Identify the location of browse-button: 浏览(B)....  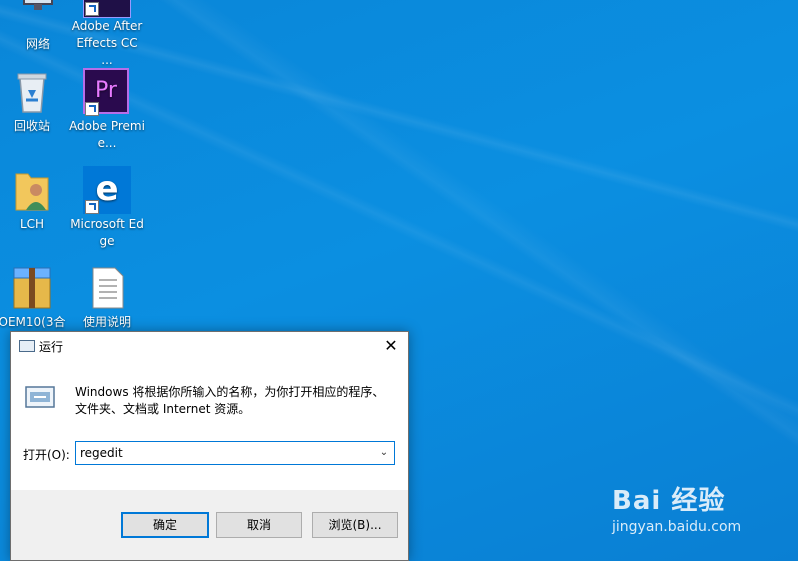
(355, 525).